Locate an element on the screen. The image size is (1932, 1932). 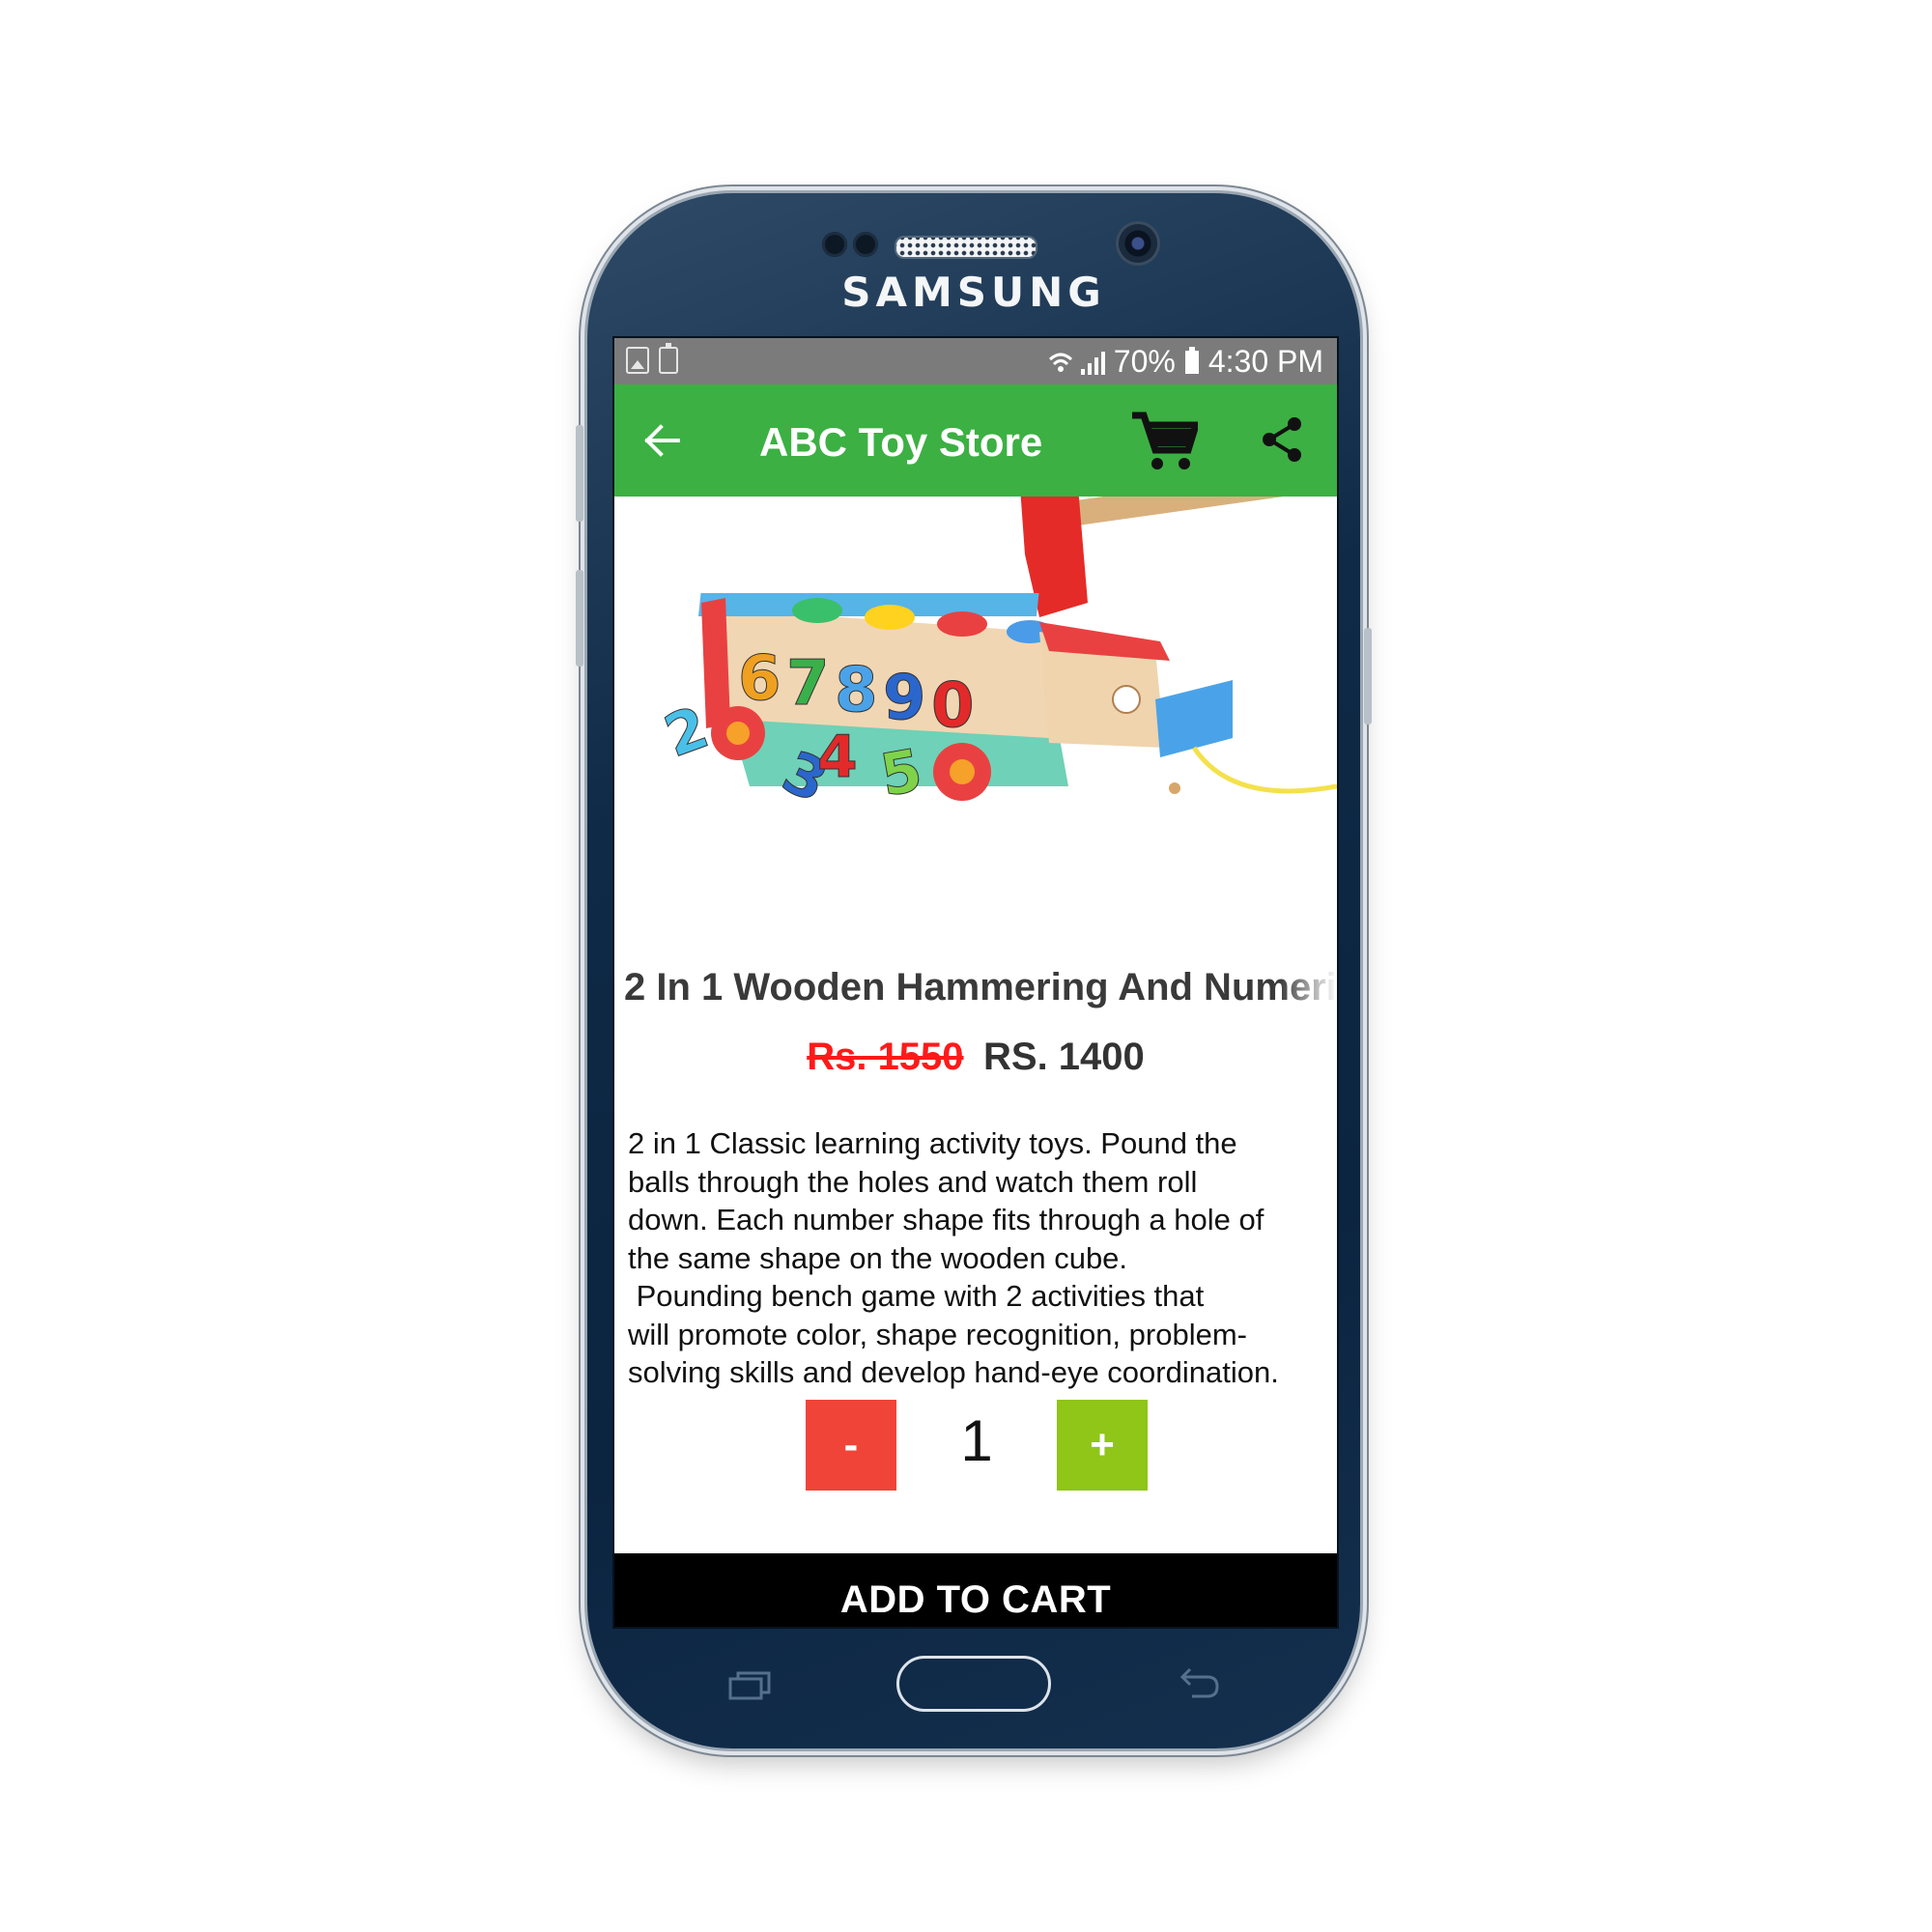
quantity-stepper: - 1 + is located at coordinates (975, 1445).